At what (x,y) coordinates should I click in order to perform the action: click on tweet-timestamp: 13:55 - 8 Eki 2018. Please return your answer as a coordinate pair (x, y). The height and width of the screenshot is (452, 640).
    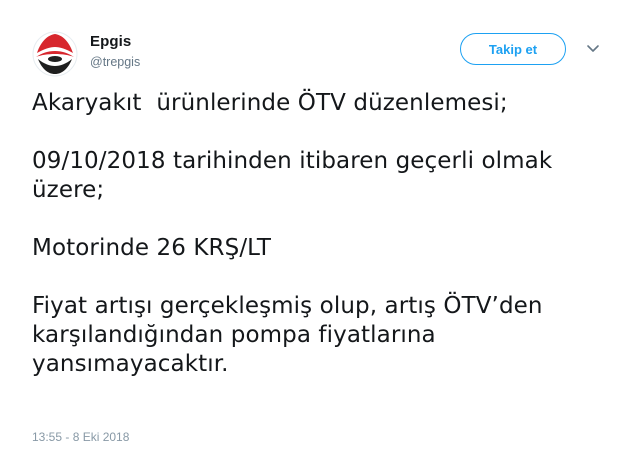
    Looking at the image, I should click on (80, 437).